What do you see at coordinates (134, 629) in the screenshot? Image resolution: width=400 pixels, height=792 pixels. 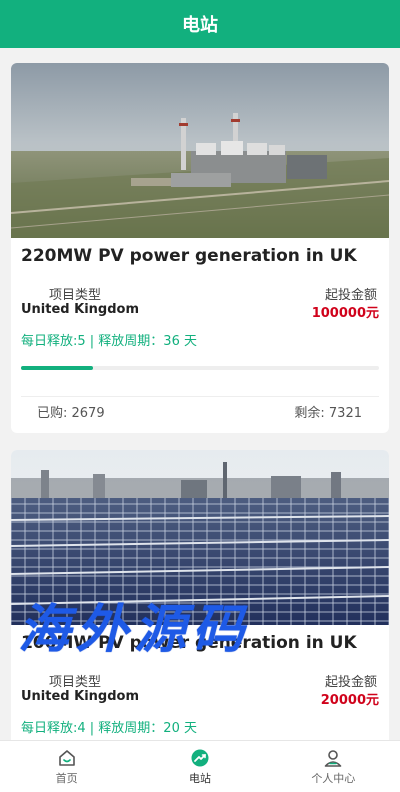 I see `watermark-text: 海外源码` at bounding box center [134, 629].